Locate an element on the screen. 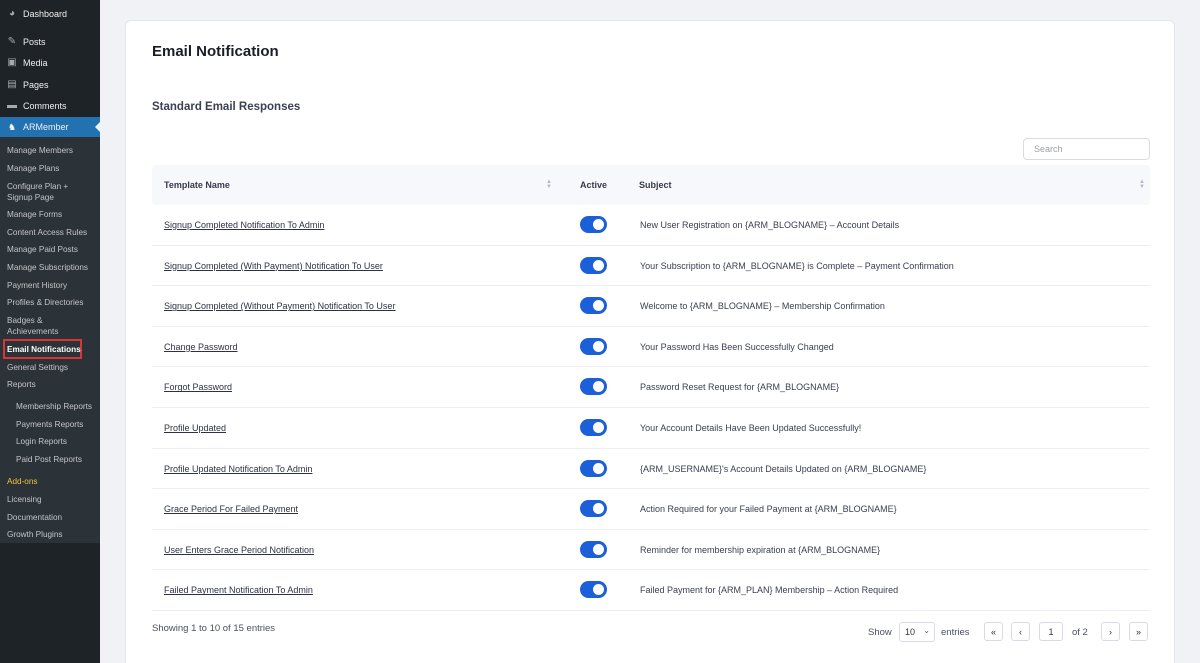 This screenshot has height=663, width=1200. table-header: Template Name ▲ ▼ Active Subject ▲ ▼ is located at coordinates (651, 185).